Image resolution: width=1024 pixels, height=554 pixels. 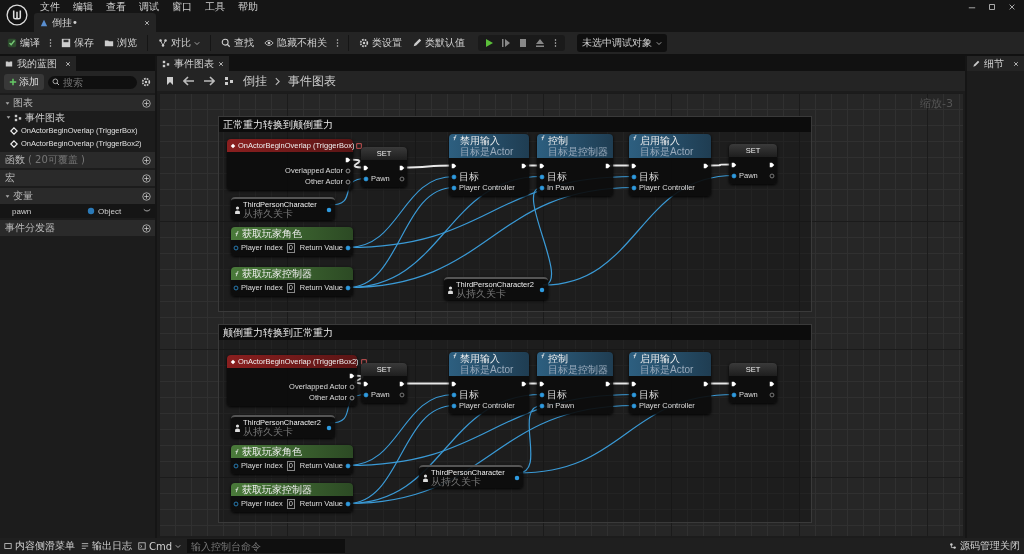 What do you see at coordinates (295, 43) in the screenshot?
I see `toolbar-button: 隐藏不相关` at bounding box center [295, 43].